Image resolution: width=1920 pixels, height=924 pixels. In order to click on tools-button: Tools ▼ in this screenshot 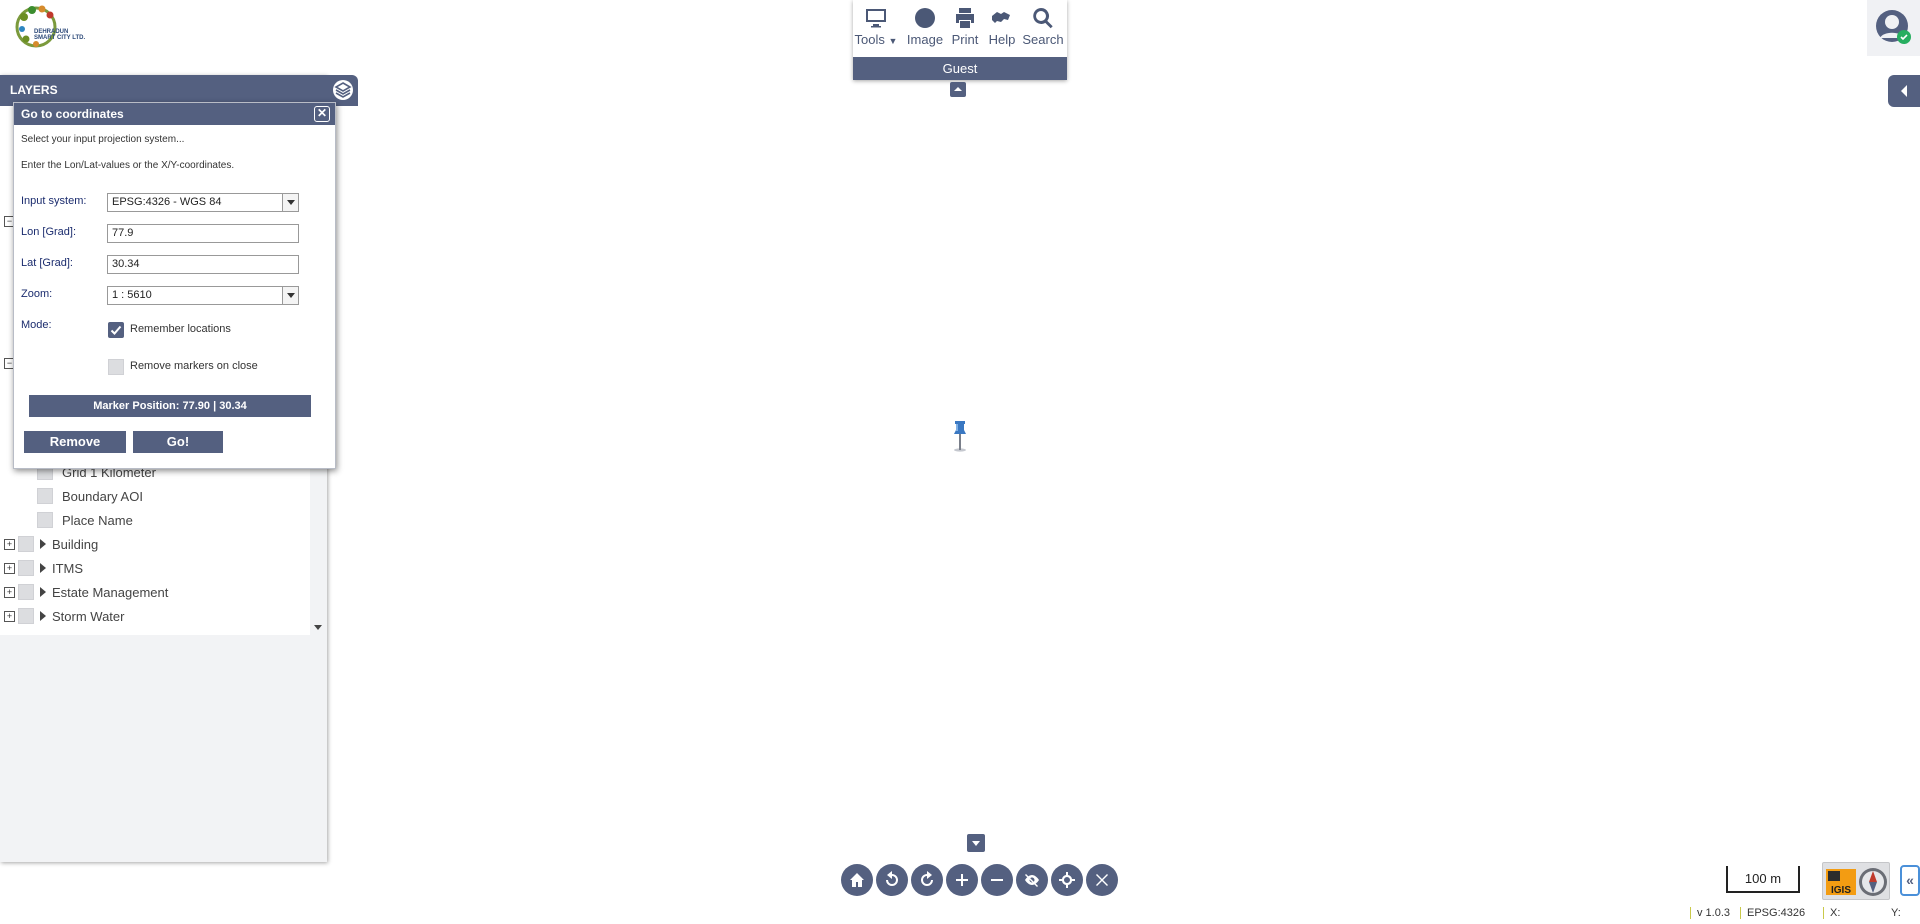, I will do `click(876, 30)`.